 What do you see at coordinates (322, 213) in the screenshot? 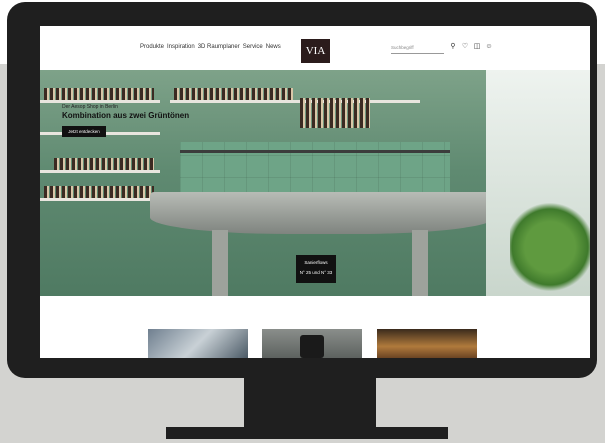
I see `sink-trough` at bounding box center [322, 213].